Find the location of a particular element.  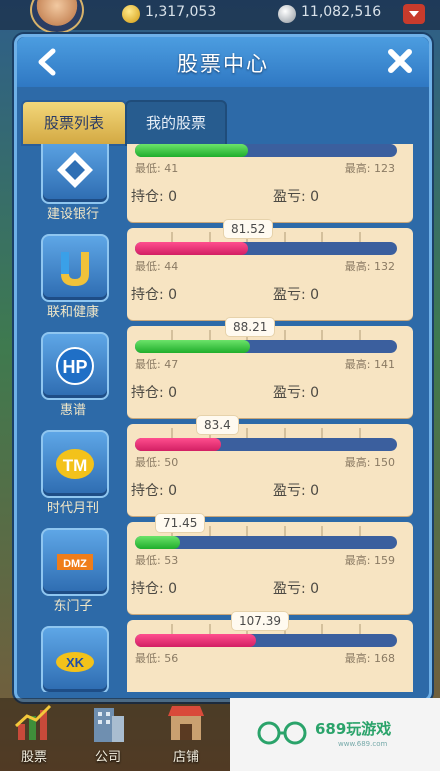

company-logo: HP is located at coordinates (75, 366).